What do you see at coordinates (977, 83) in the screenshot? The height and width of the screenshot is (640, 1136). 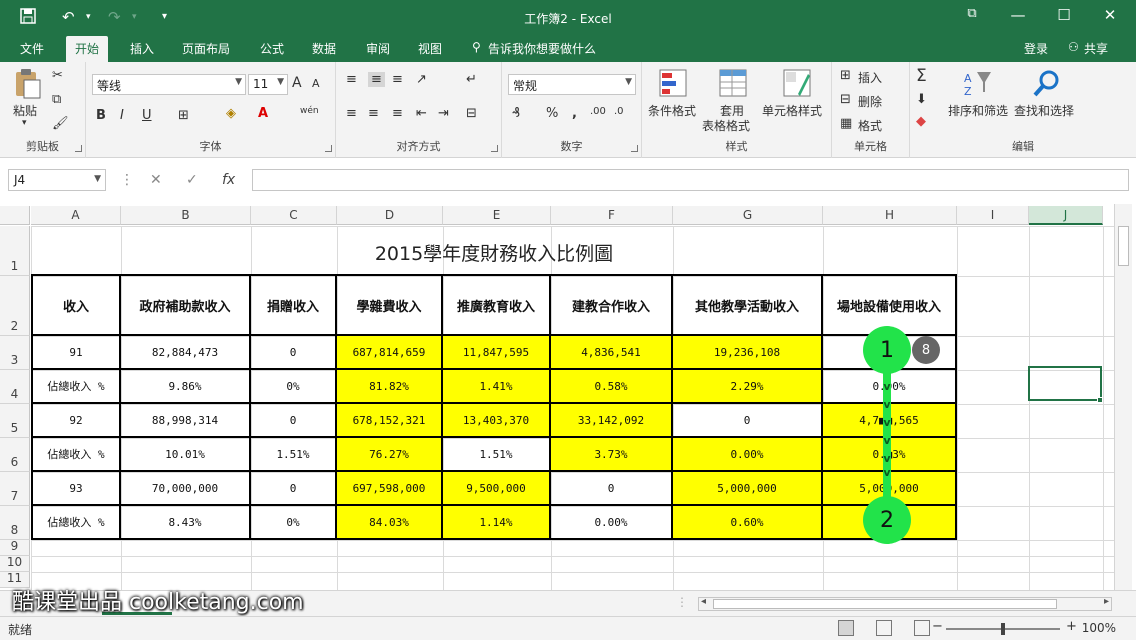 I see `sort-filter-icon: AZ` at bounding box center [977, 83].